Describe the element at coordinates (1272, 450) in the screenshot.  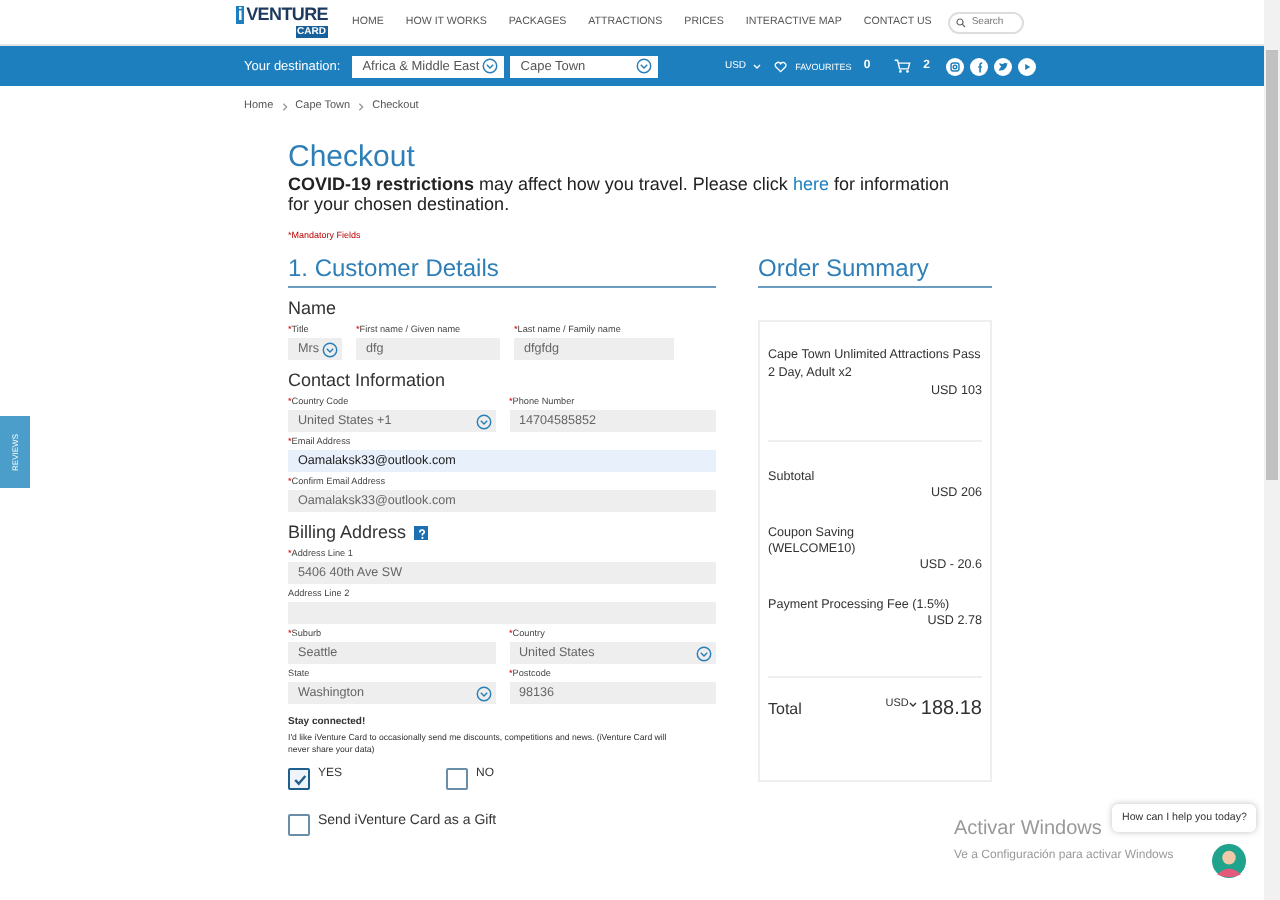
I see `scrollbar` at that location.